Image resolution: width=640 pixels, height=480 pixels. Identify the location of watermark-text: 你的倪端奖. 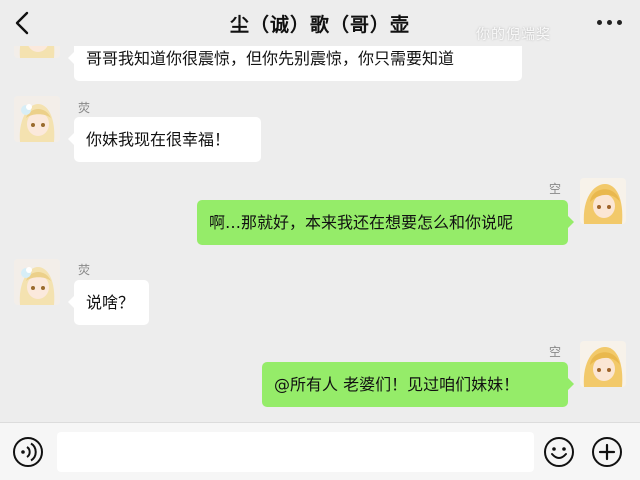
(513, 35).